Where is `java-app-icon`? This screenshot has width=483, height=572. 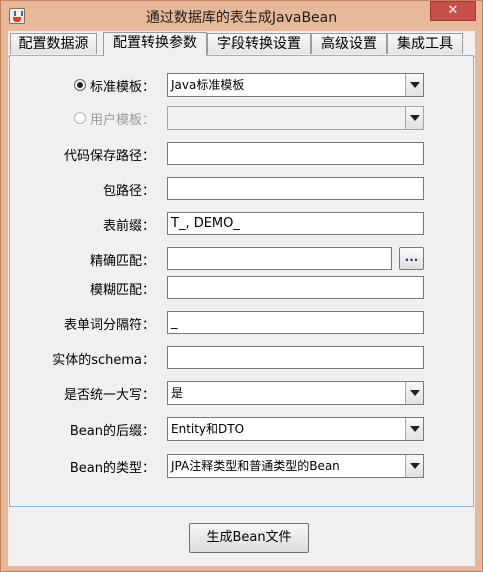 java-app-icon is located at coordinates (17, 16).